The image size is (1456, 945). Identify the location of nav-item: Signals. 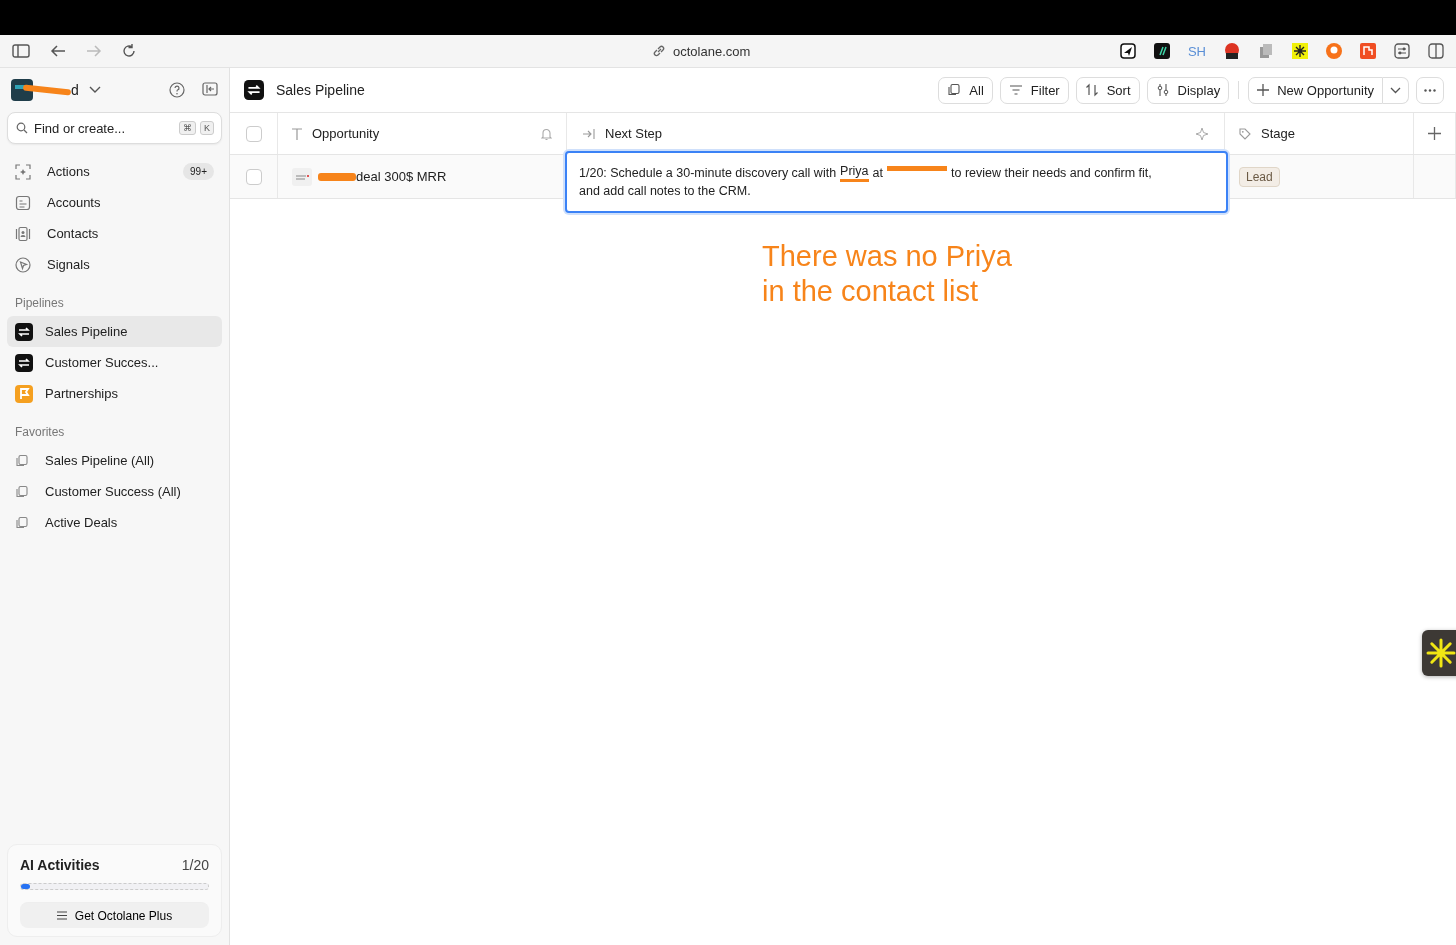
(114, 264).